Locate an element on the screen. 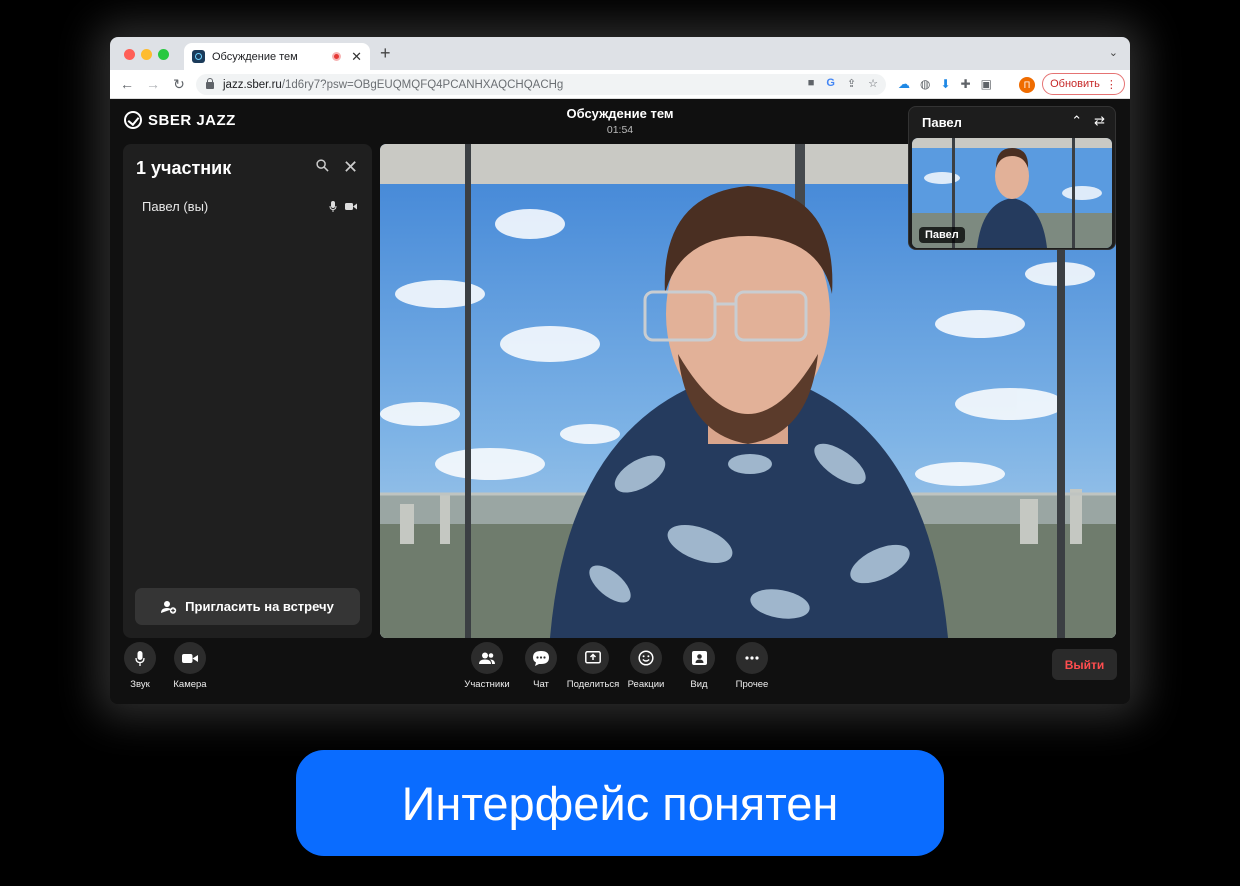 The width and height of the screenshot is (1240, 886). collapse-chevron-icon: ⌃ is located at coordinates (1076, 121).